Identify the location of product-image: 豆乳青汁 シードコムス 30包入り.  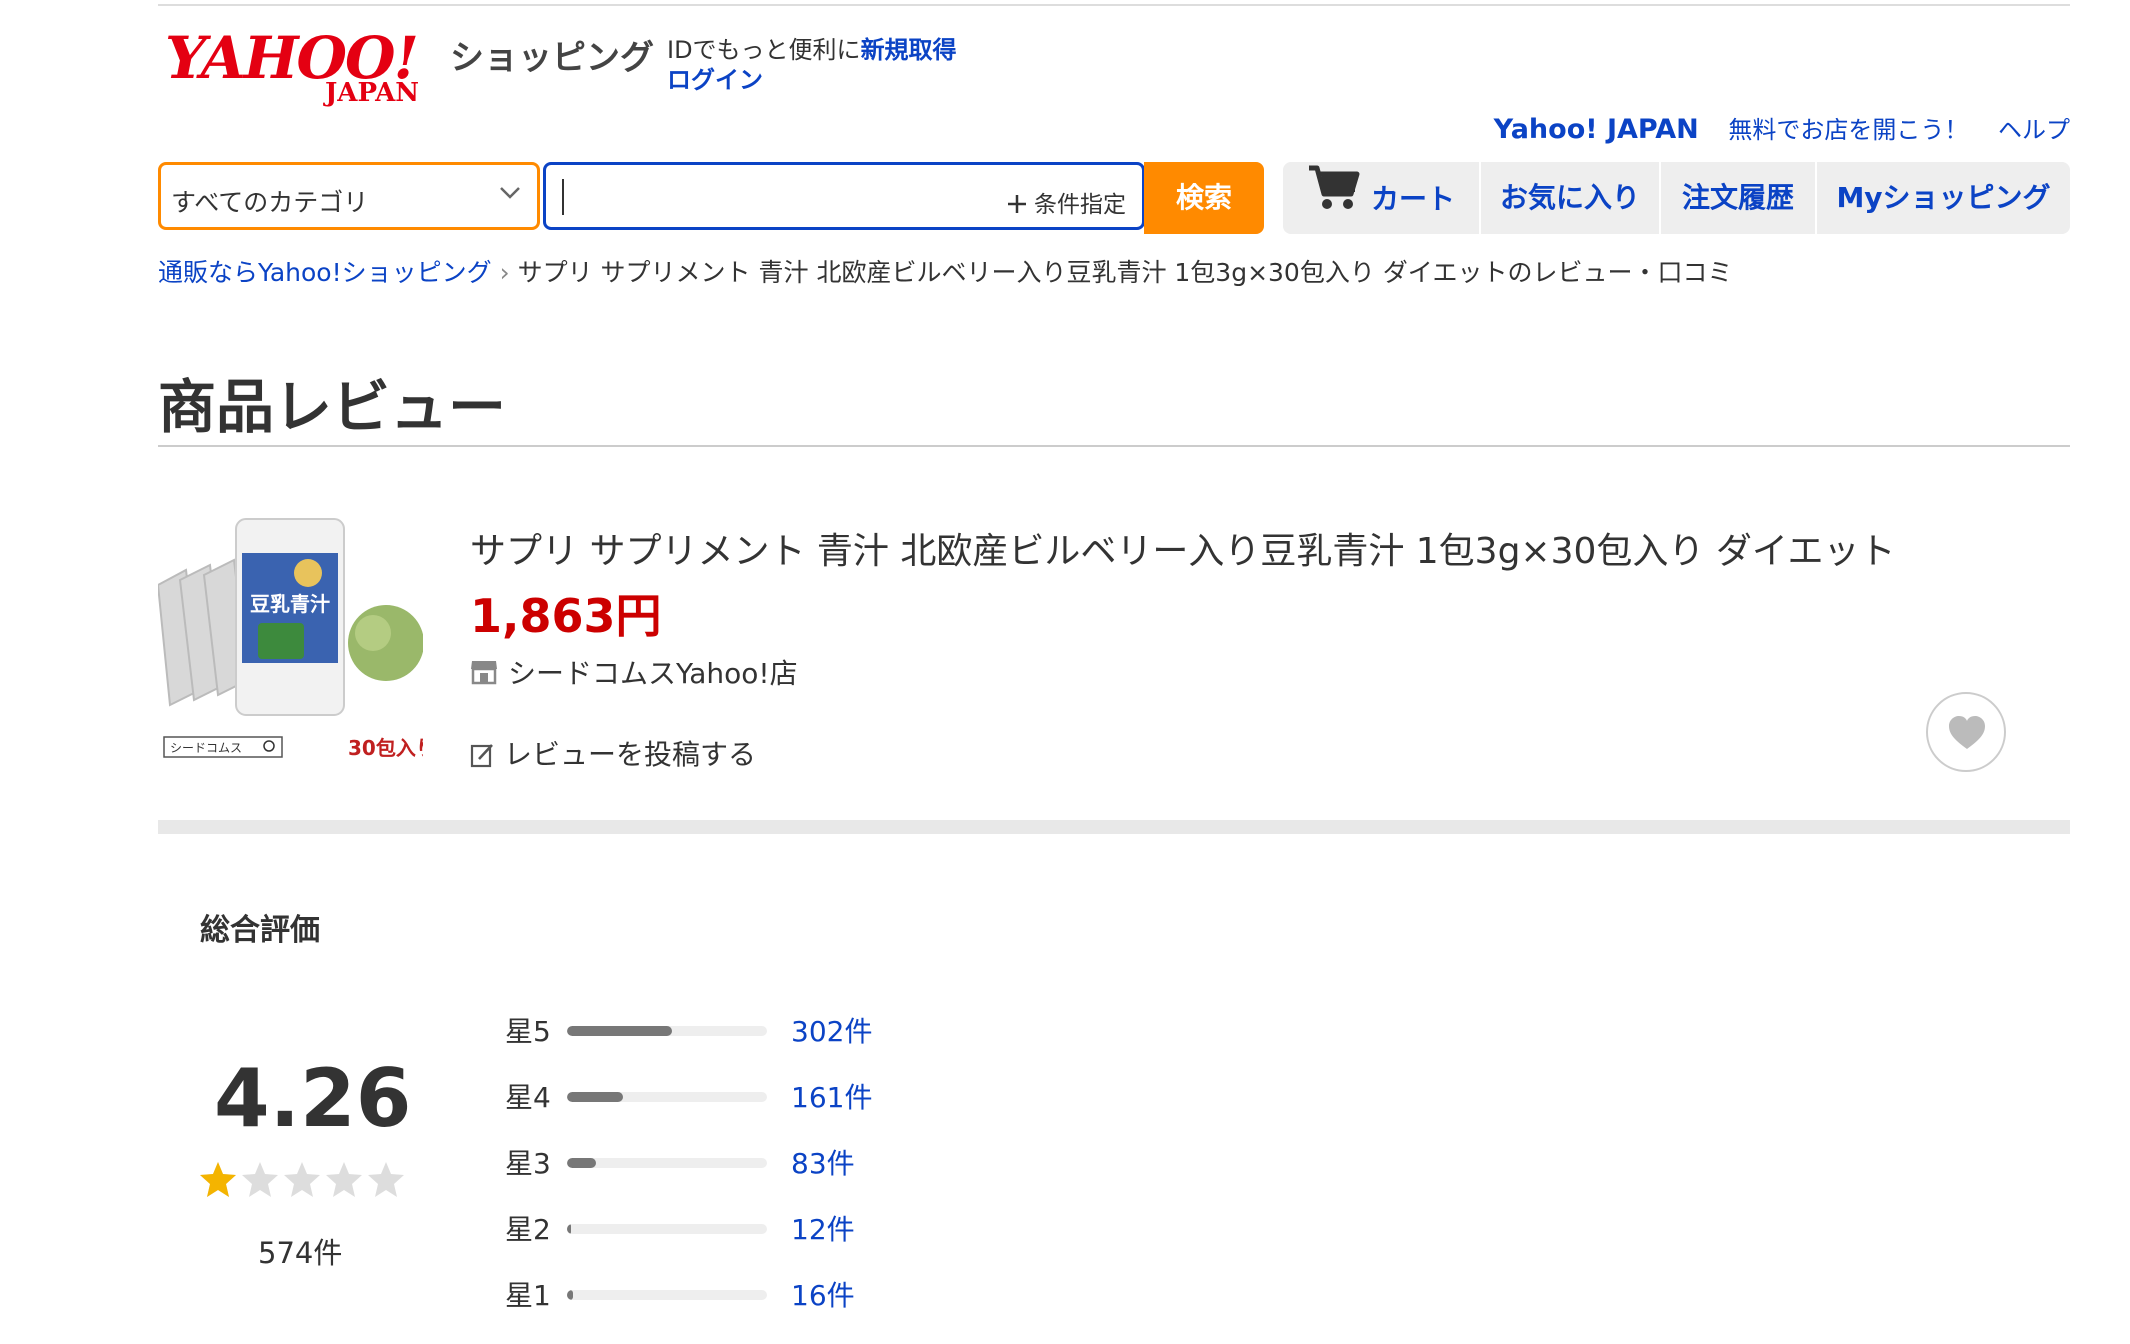
(296, 640).